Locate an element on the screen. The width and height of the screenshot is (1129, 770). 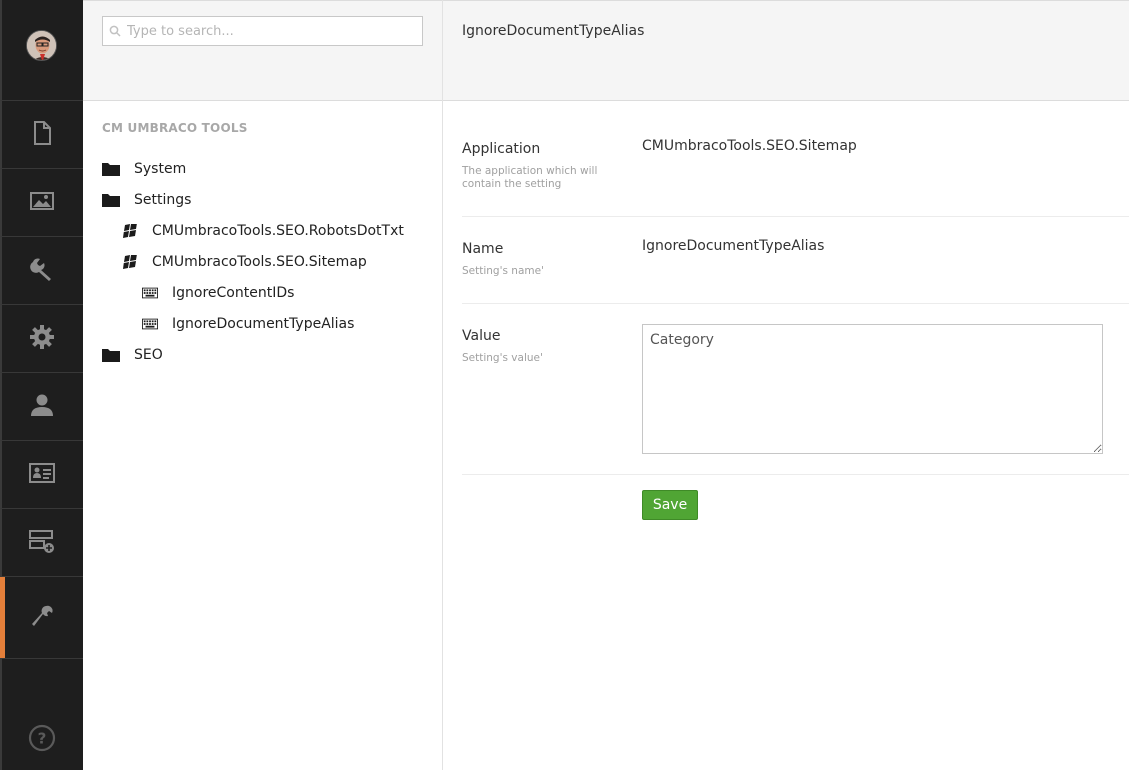
property-value: Value Setting's value' Category is located at coordinates (795, 389).